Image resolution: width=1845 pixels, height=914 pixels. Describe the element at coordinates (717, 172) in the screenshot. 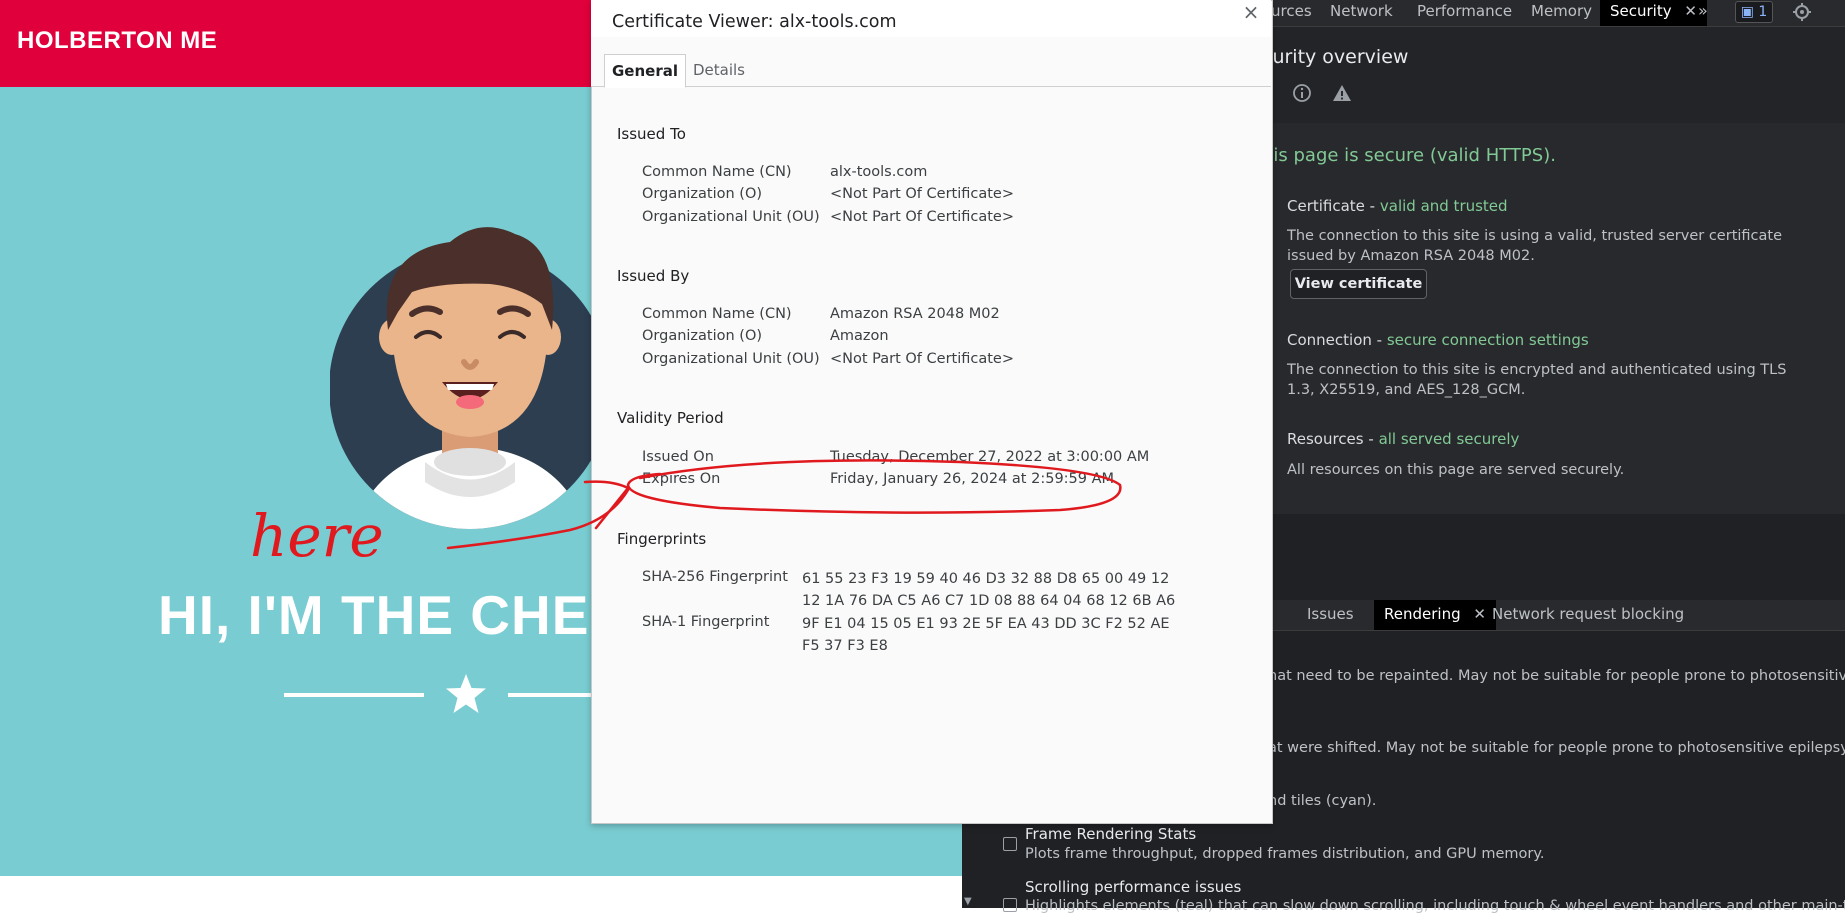

I see `issued-to-cn-label: Common Name (CN)` at that location.